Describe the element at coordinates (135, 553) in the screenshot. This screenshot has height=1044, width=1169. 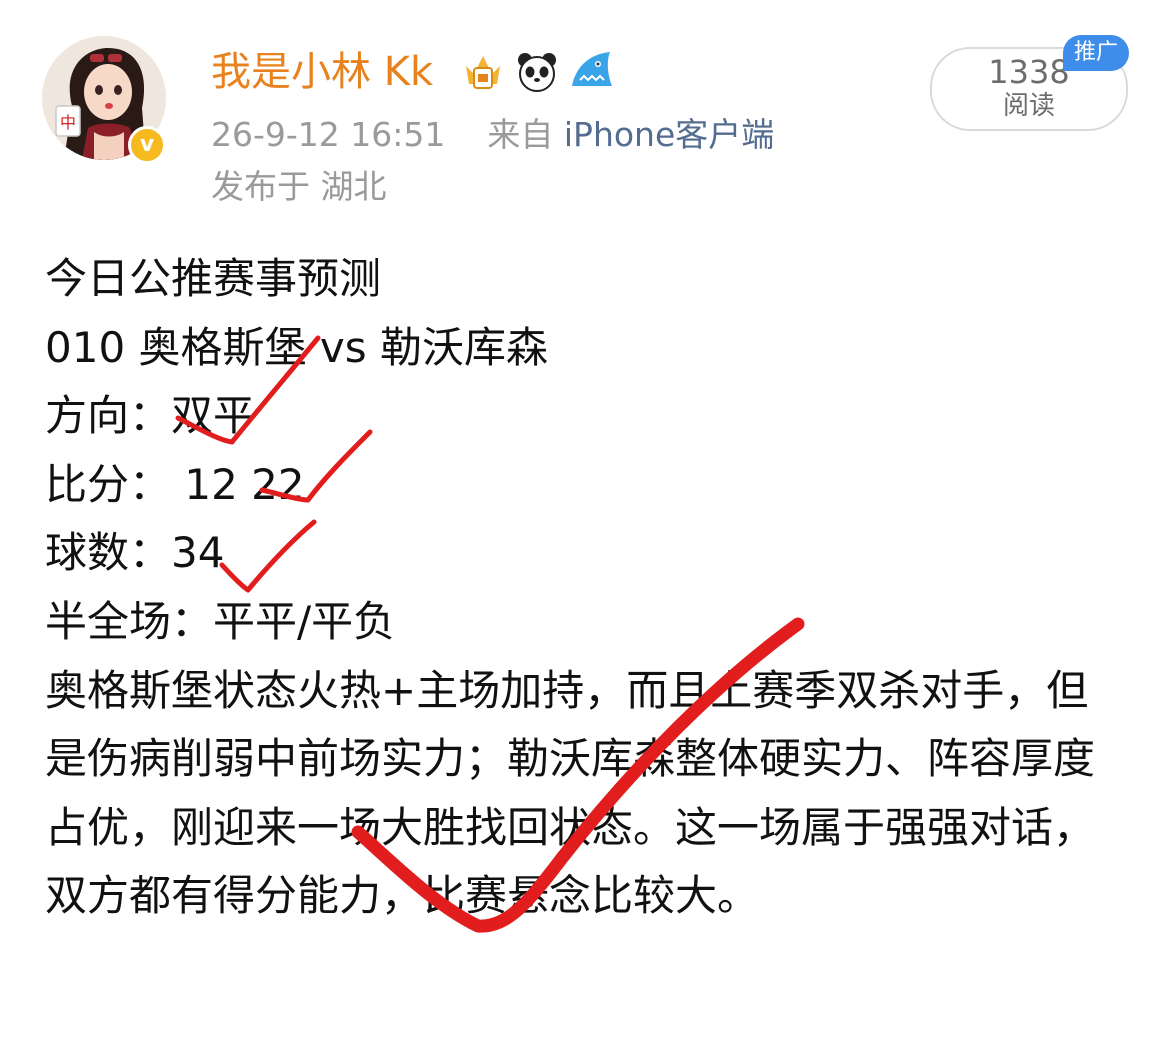
I see `post-line: 球数：34` at that location.